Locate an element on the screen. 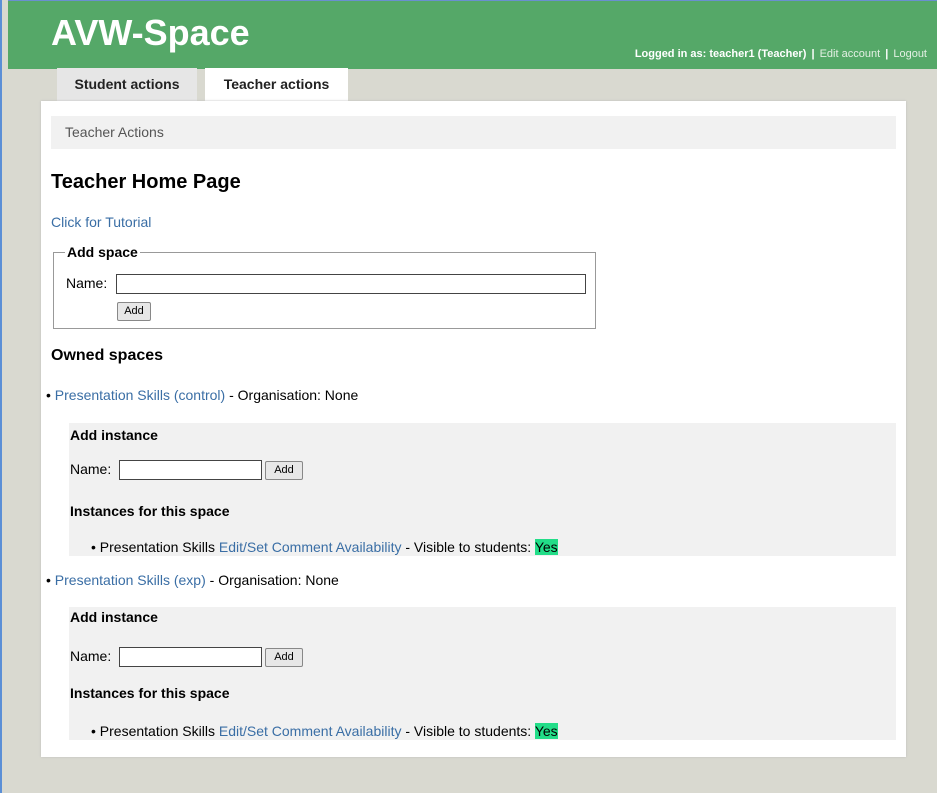 This screenshot has height=793, width=937. add-space-button: Add is located at coordinates (134, 311).